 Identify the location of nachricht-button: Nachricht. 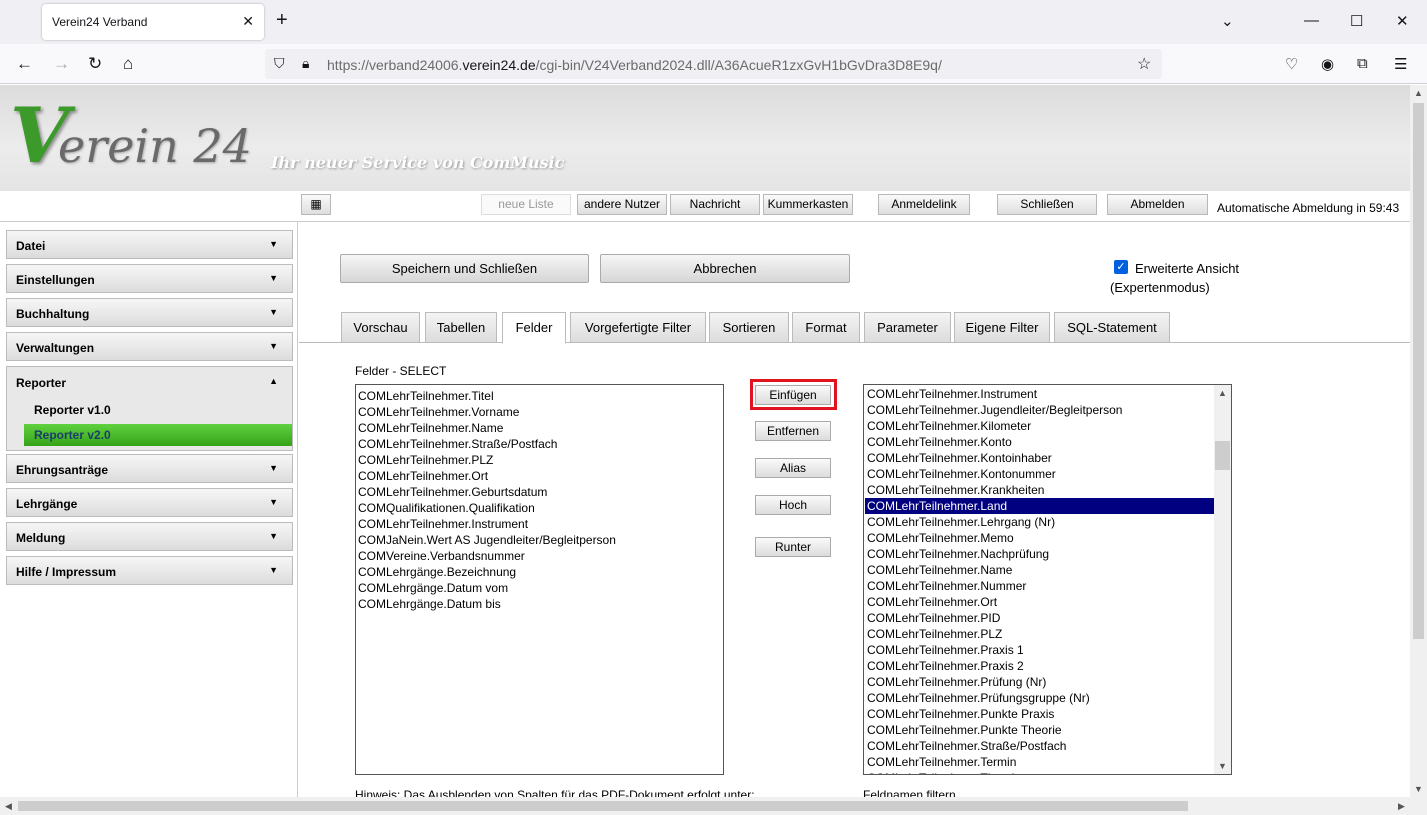
(715, 204).